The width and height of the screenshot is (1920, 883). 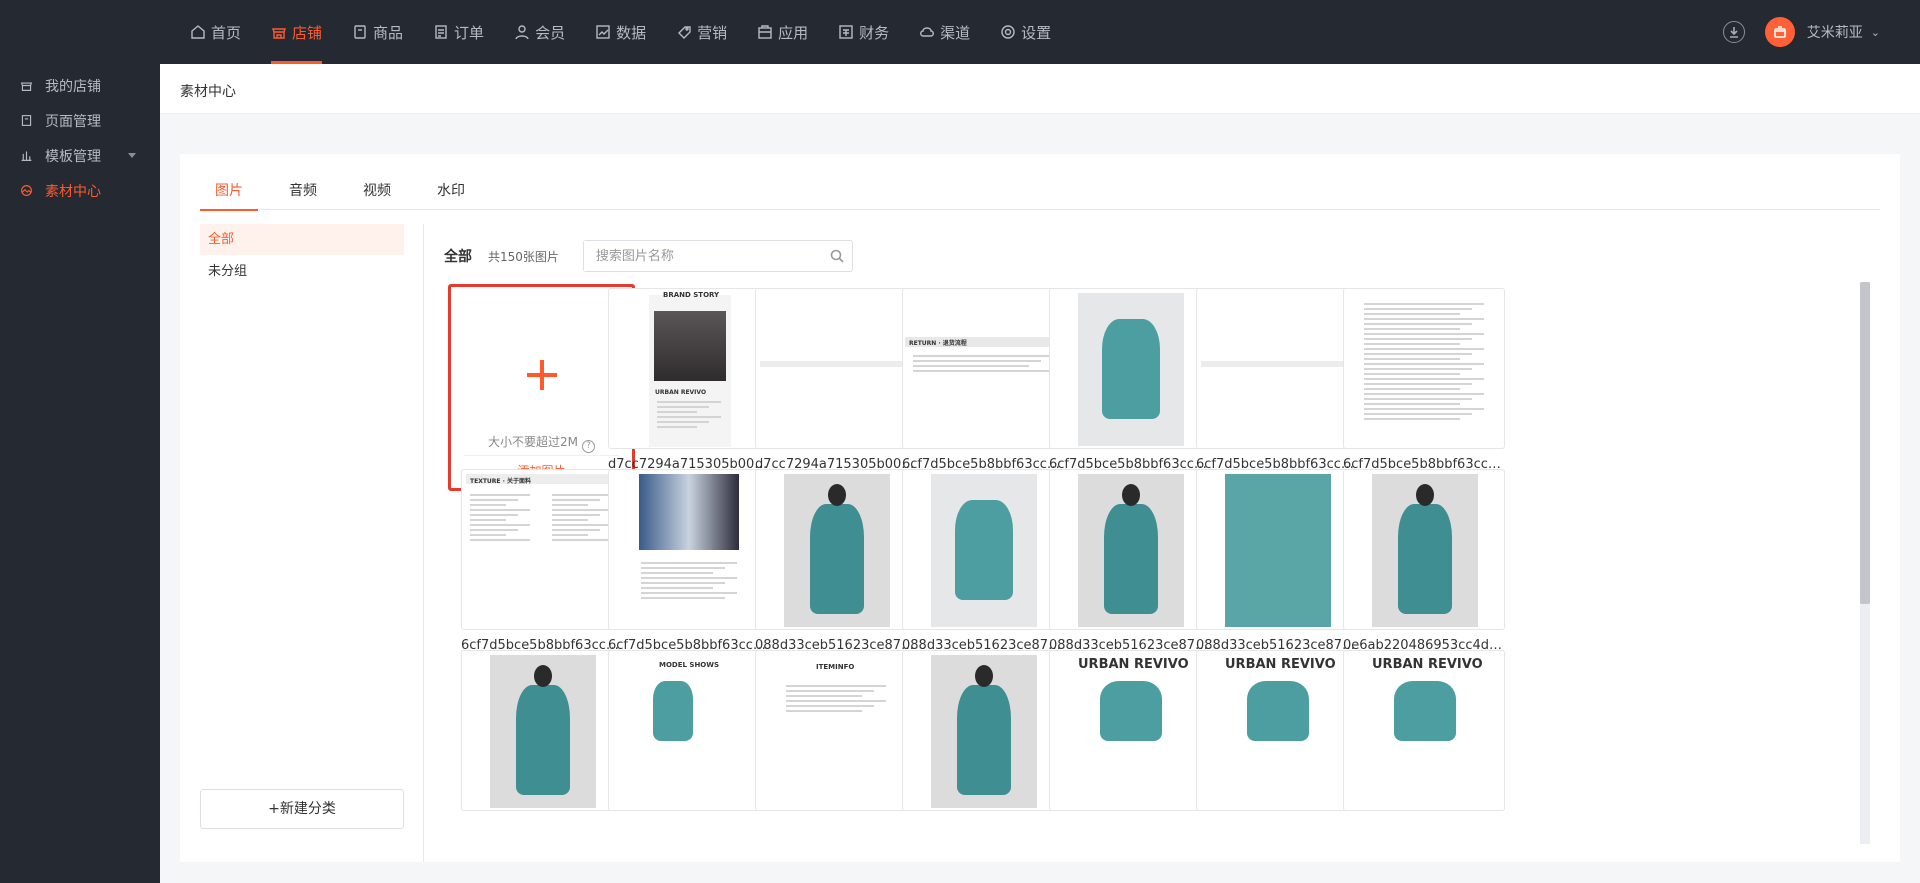 I want to click on store-icon, so click(x=279, y=33).